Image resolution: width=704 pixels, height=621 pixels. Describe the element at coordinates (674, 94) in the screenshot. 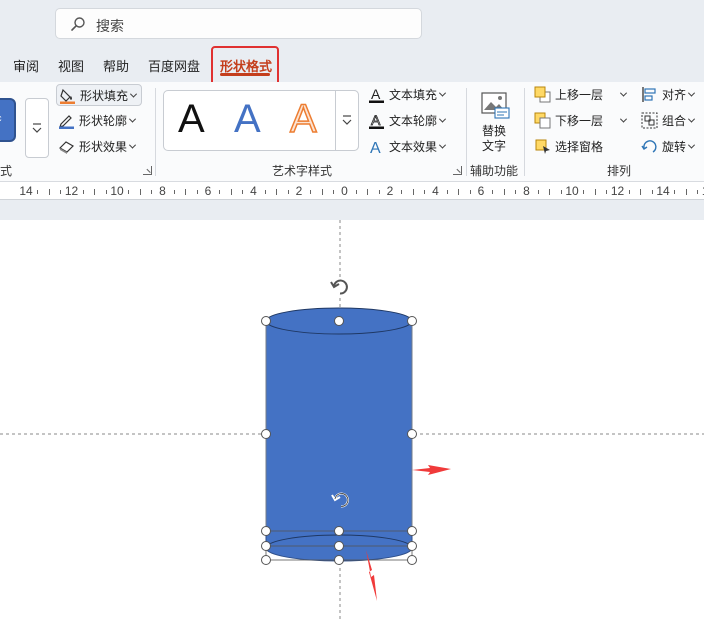

I see `align-label: 对齐` at that location.